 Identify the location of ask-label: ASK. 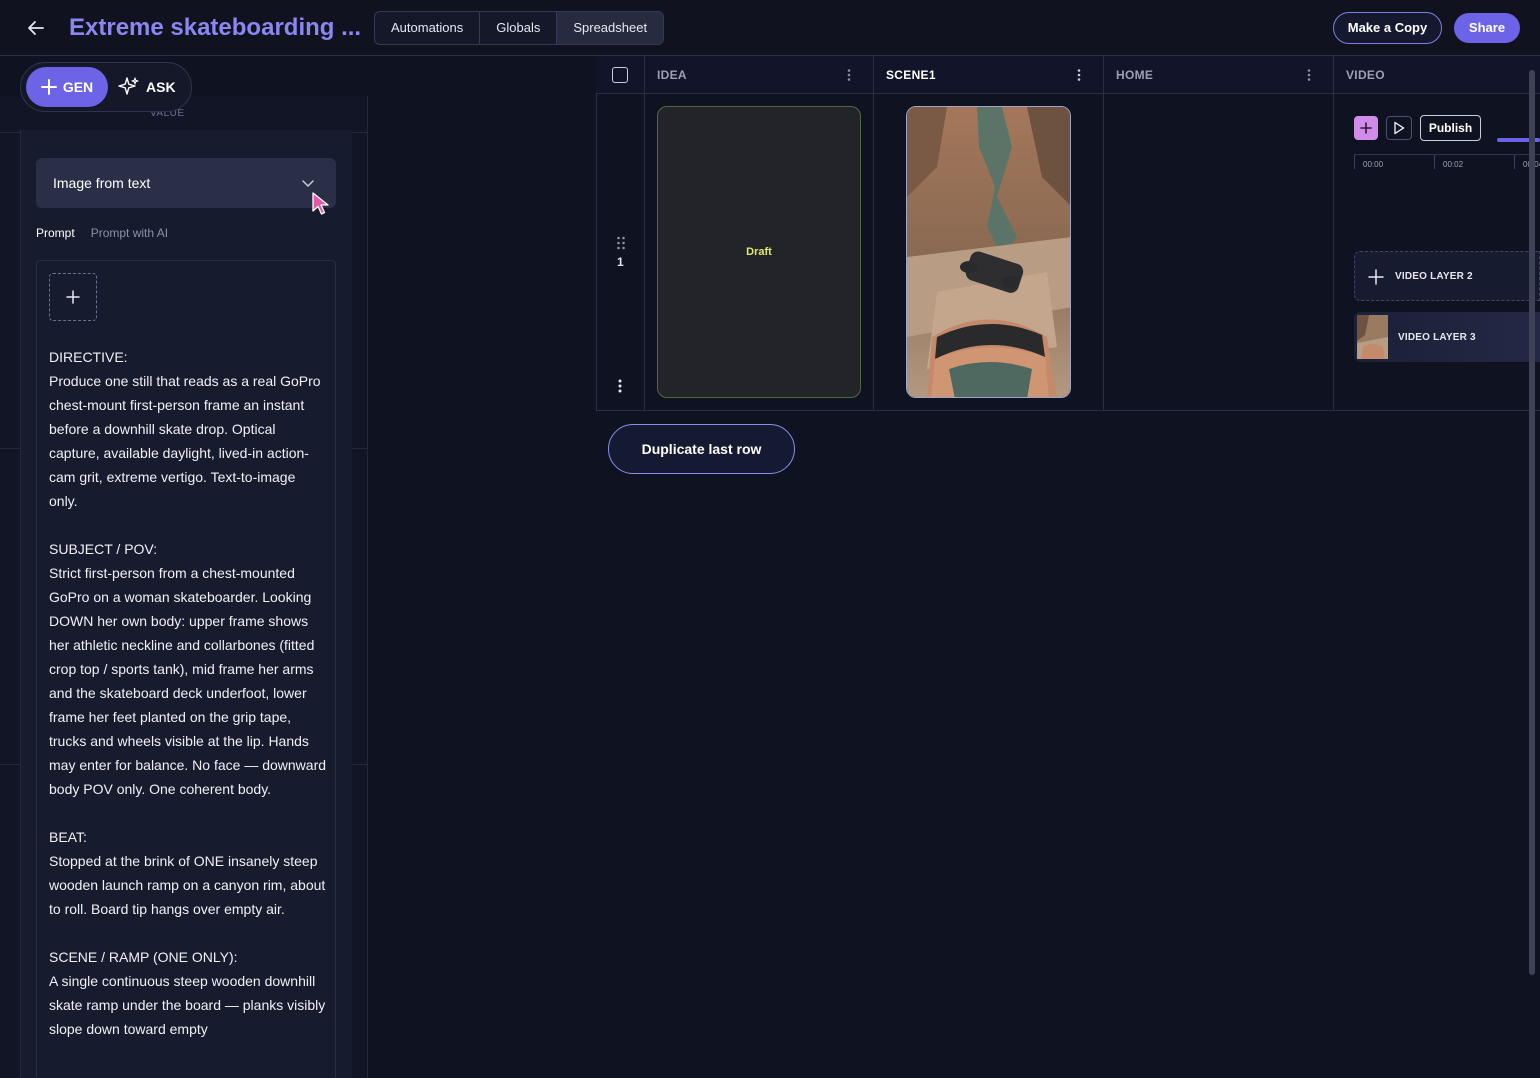
(161, 87).